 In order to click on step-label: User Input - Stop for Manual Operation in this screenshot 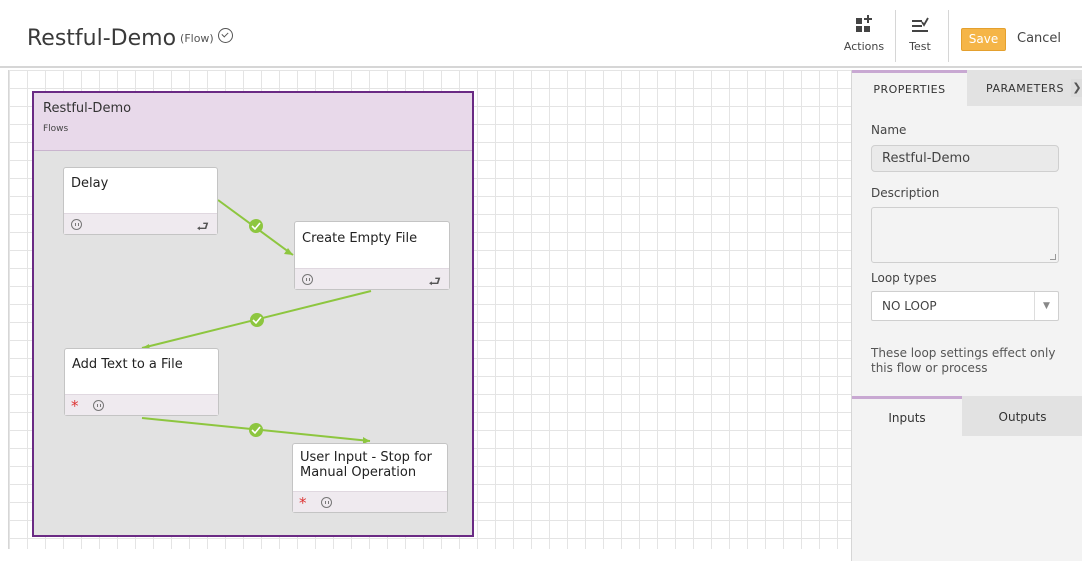, I will do `click(366, 465)`.